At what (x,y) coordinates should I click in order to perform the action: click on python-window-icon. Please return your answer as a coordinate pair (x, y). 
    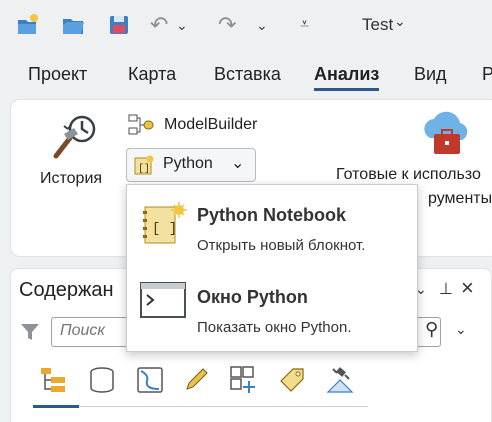
    Looking at the image, I should click on (163, 300).